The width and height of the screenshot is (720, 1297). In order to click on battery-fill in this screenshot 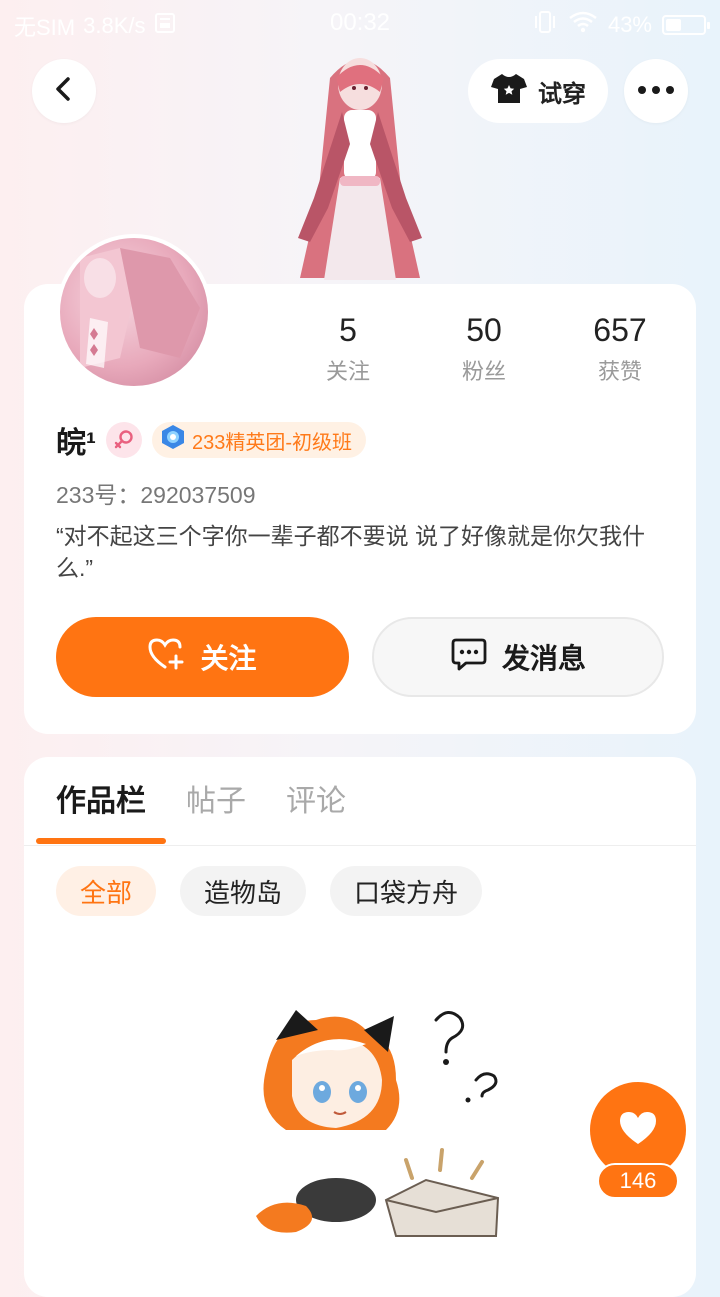, I will do `click(674, 25)`.